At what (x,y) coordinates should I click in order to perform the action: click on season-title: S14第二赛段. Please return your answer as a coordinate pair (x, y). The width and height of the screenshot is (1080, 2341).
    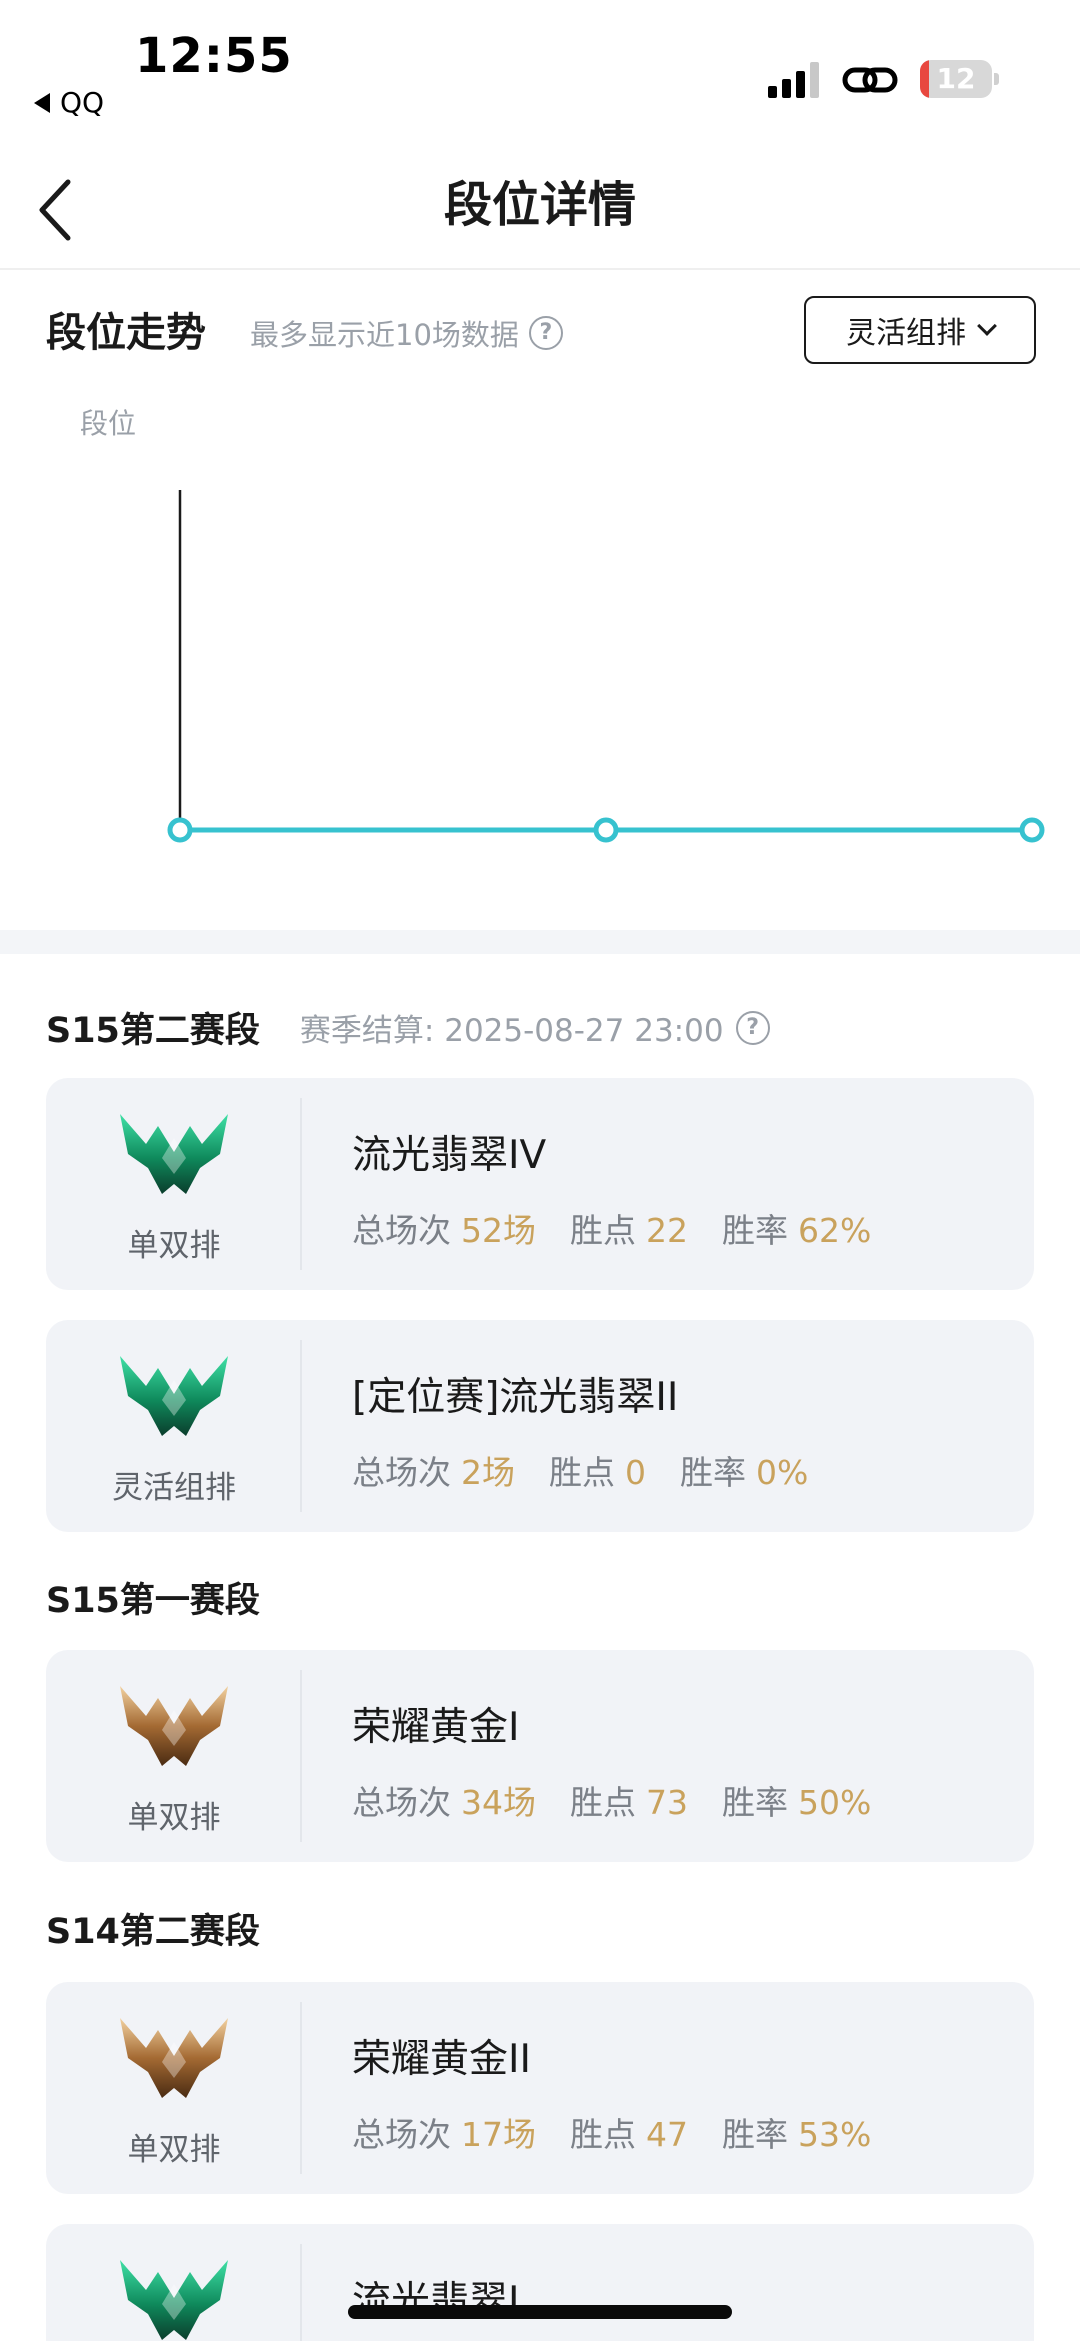
    Looking at the image, I should click on (153, 1932).